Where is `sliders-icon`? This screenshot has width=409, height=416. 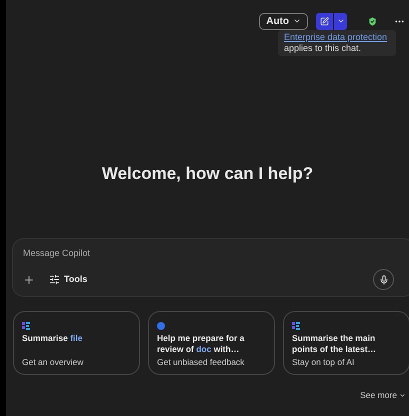 sliders-icon is located at coordinates (54, 280).